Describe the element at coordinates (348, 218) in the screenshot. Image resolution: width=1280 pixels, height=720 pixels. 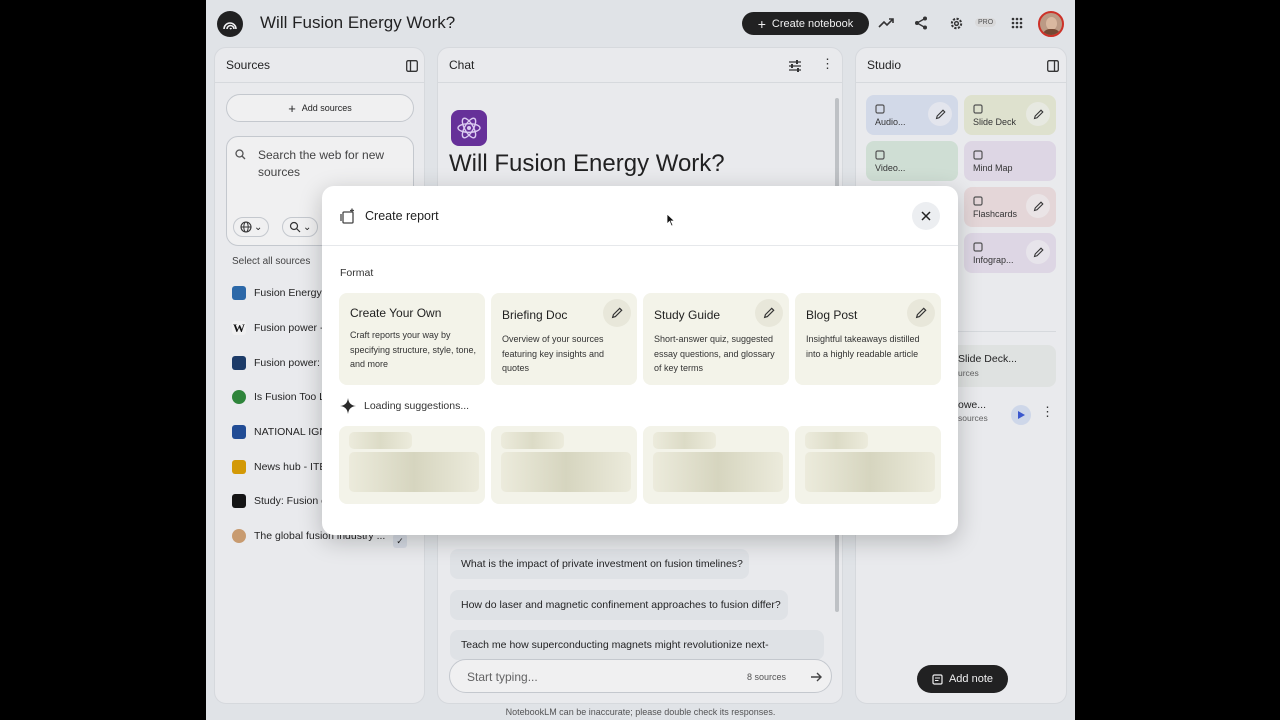
I see `report-add-icon` at that location.